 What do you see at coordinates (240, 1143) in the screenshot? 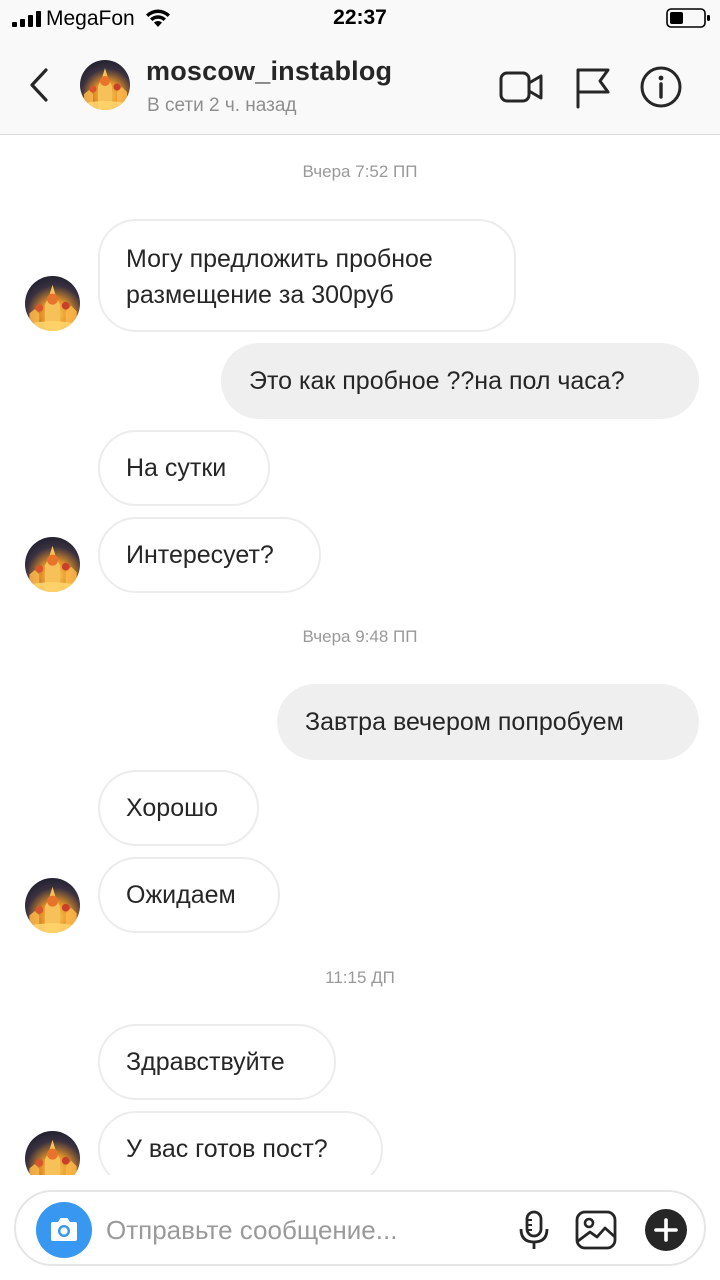
I see `incoming-message: У вас готов пост?` at bounding box center [240, 1143].